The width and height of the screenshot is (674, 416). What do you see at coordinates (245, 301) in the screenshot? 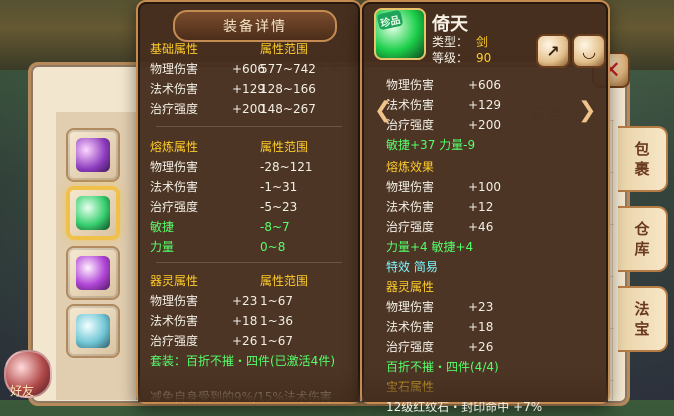
I see `spirit-row-value: +23` at bounding box center [245, 301].